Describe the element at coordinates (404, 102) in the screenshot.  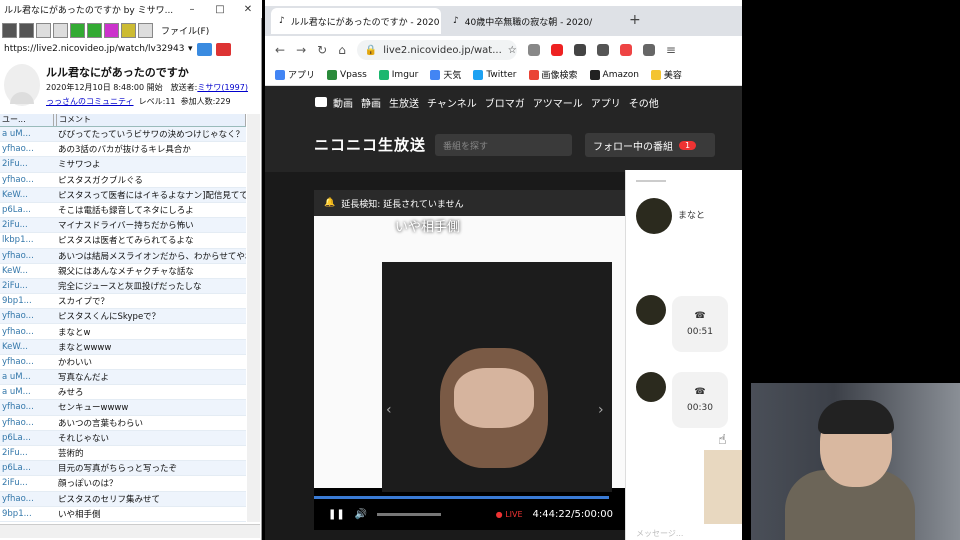
I see `nav-item: 生放送` at that location.